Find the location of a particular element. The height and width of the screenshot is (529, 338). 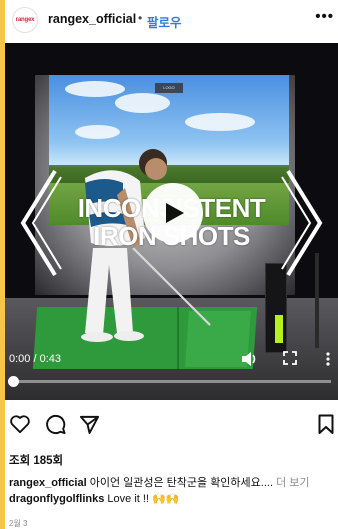

more-options-icon: ••• is located at coordinates (324, 16).